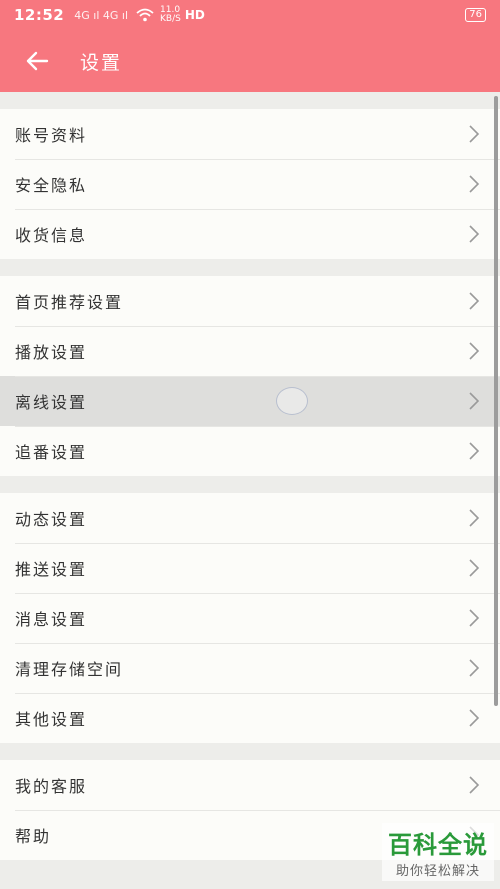 This screenshot has height=889, width=500. I want to click on network-speed: 11.0 KB/S, so click(170, 15).